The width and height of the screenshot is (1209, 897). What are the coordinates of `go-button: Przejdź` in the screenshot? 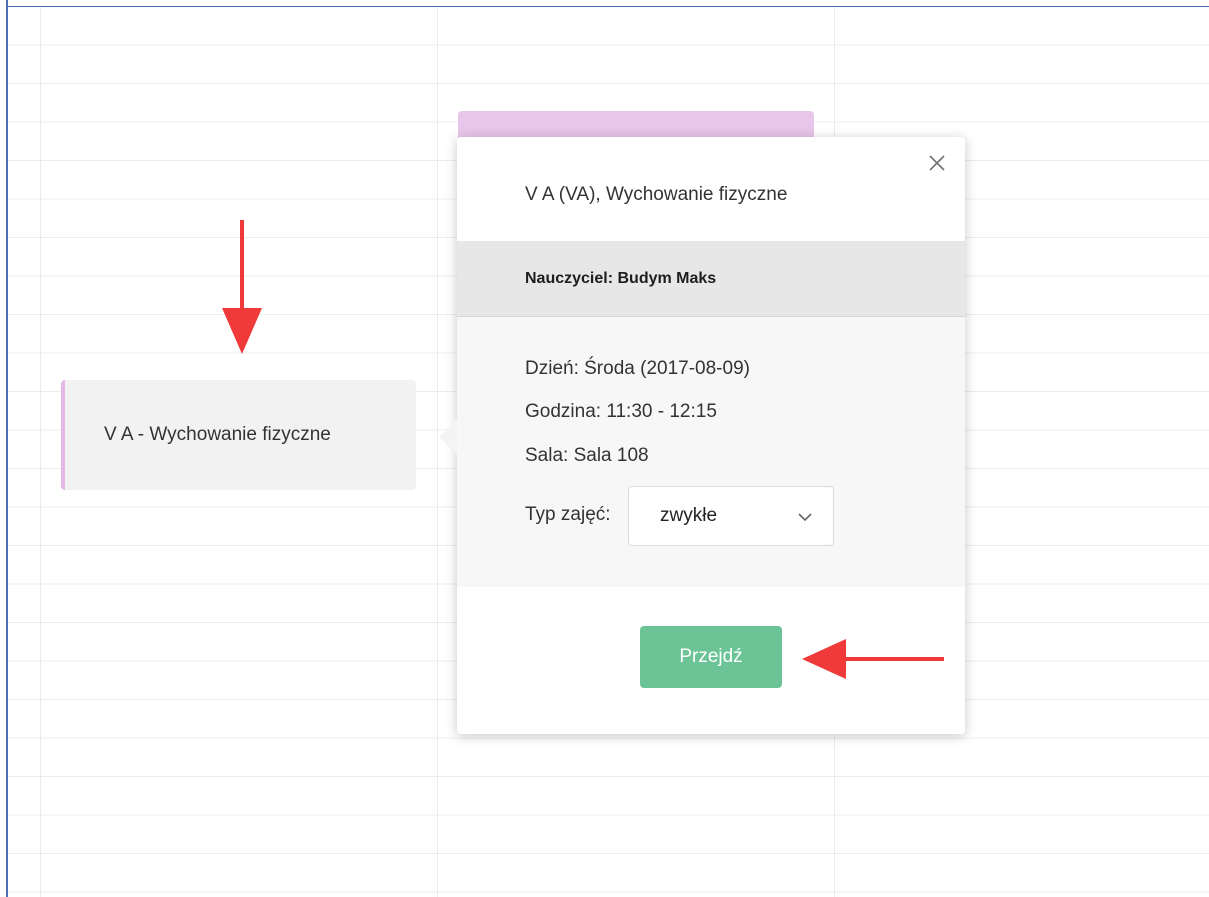 It's located at (711, 657).